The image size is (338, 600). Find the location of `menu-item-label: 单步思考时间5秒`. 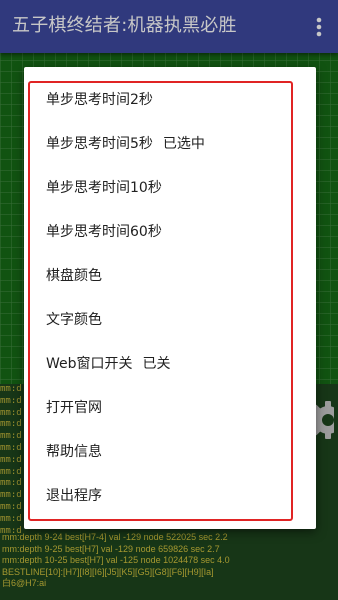

menu-item-label: 单步思考时间5秒 is located at coordinates (99, 144).